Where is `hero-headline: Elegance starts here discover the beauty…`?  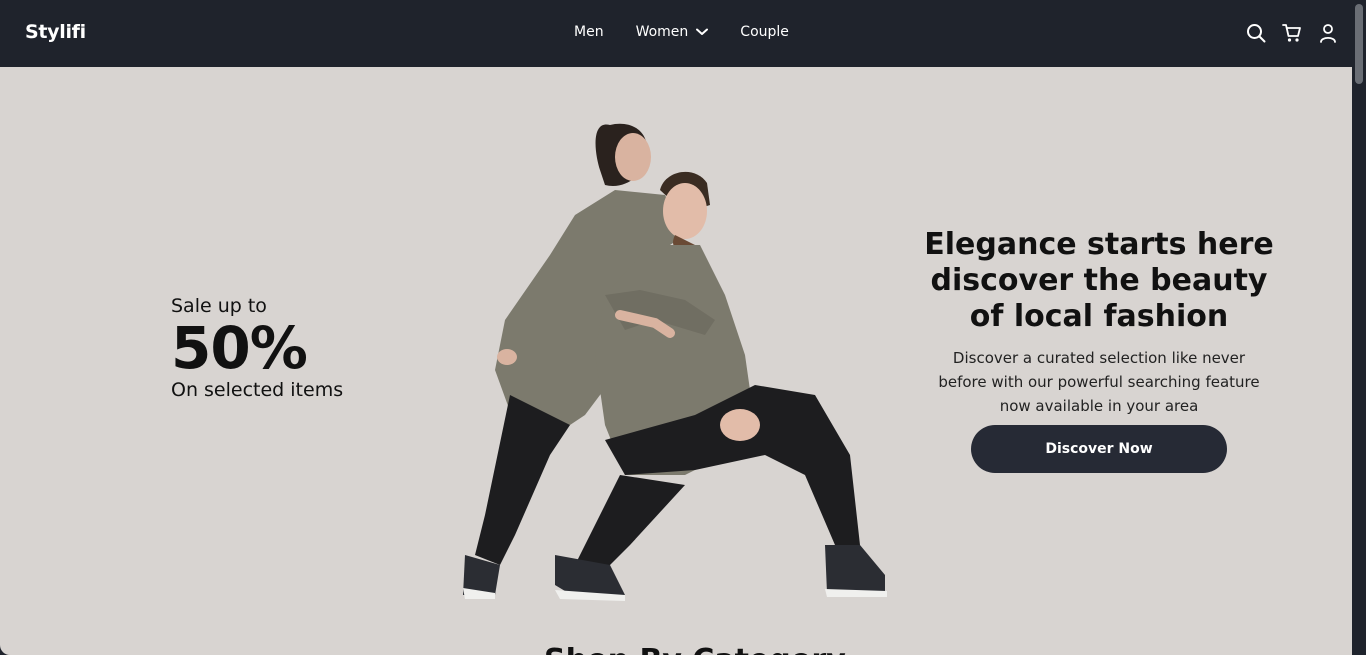 hero-headline: Elegance starts here discover the beauty… is located at coordinates (1099, 280).